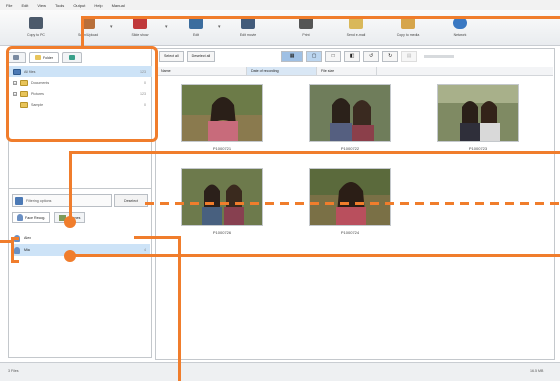  Describe the element at coordinates (27, 238) in the screenshot. I see `person-name: Alex` at that location.